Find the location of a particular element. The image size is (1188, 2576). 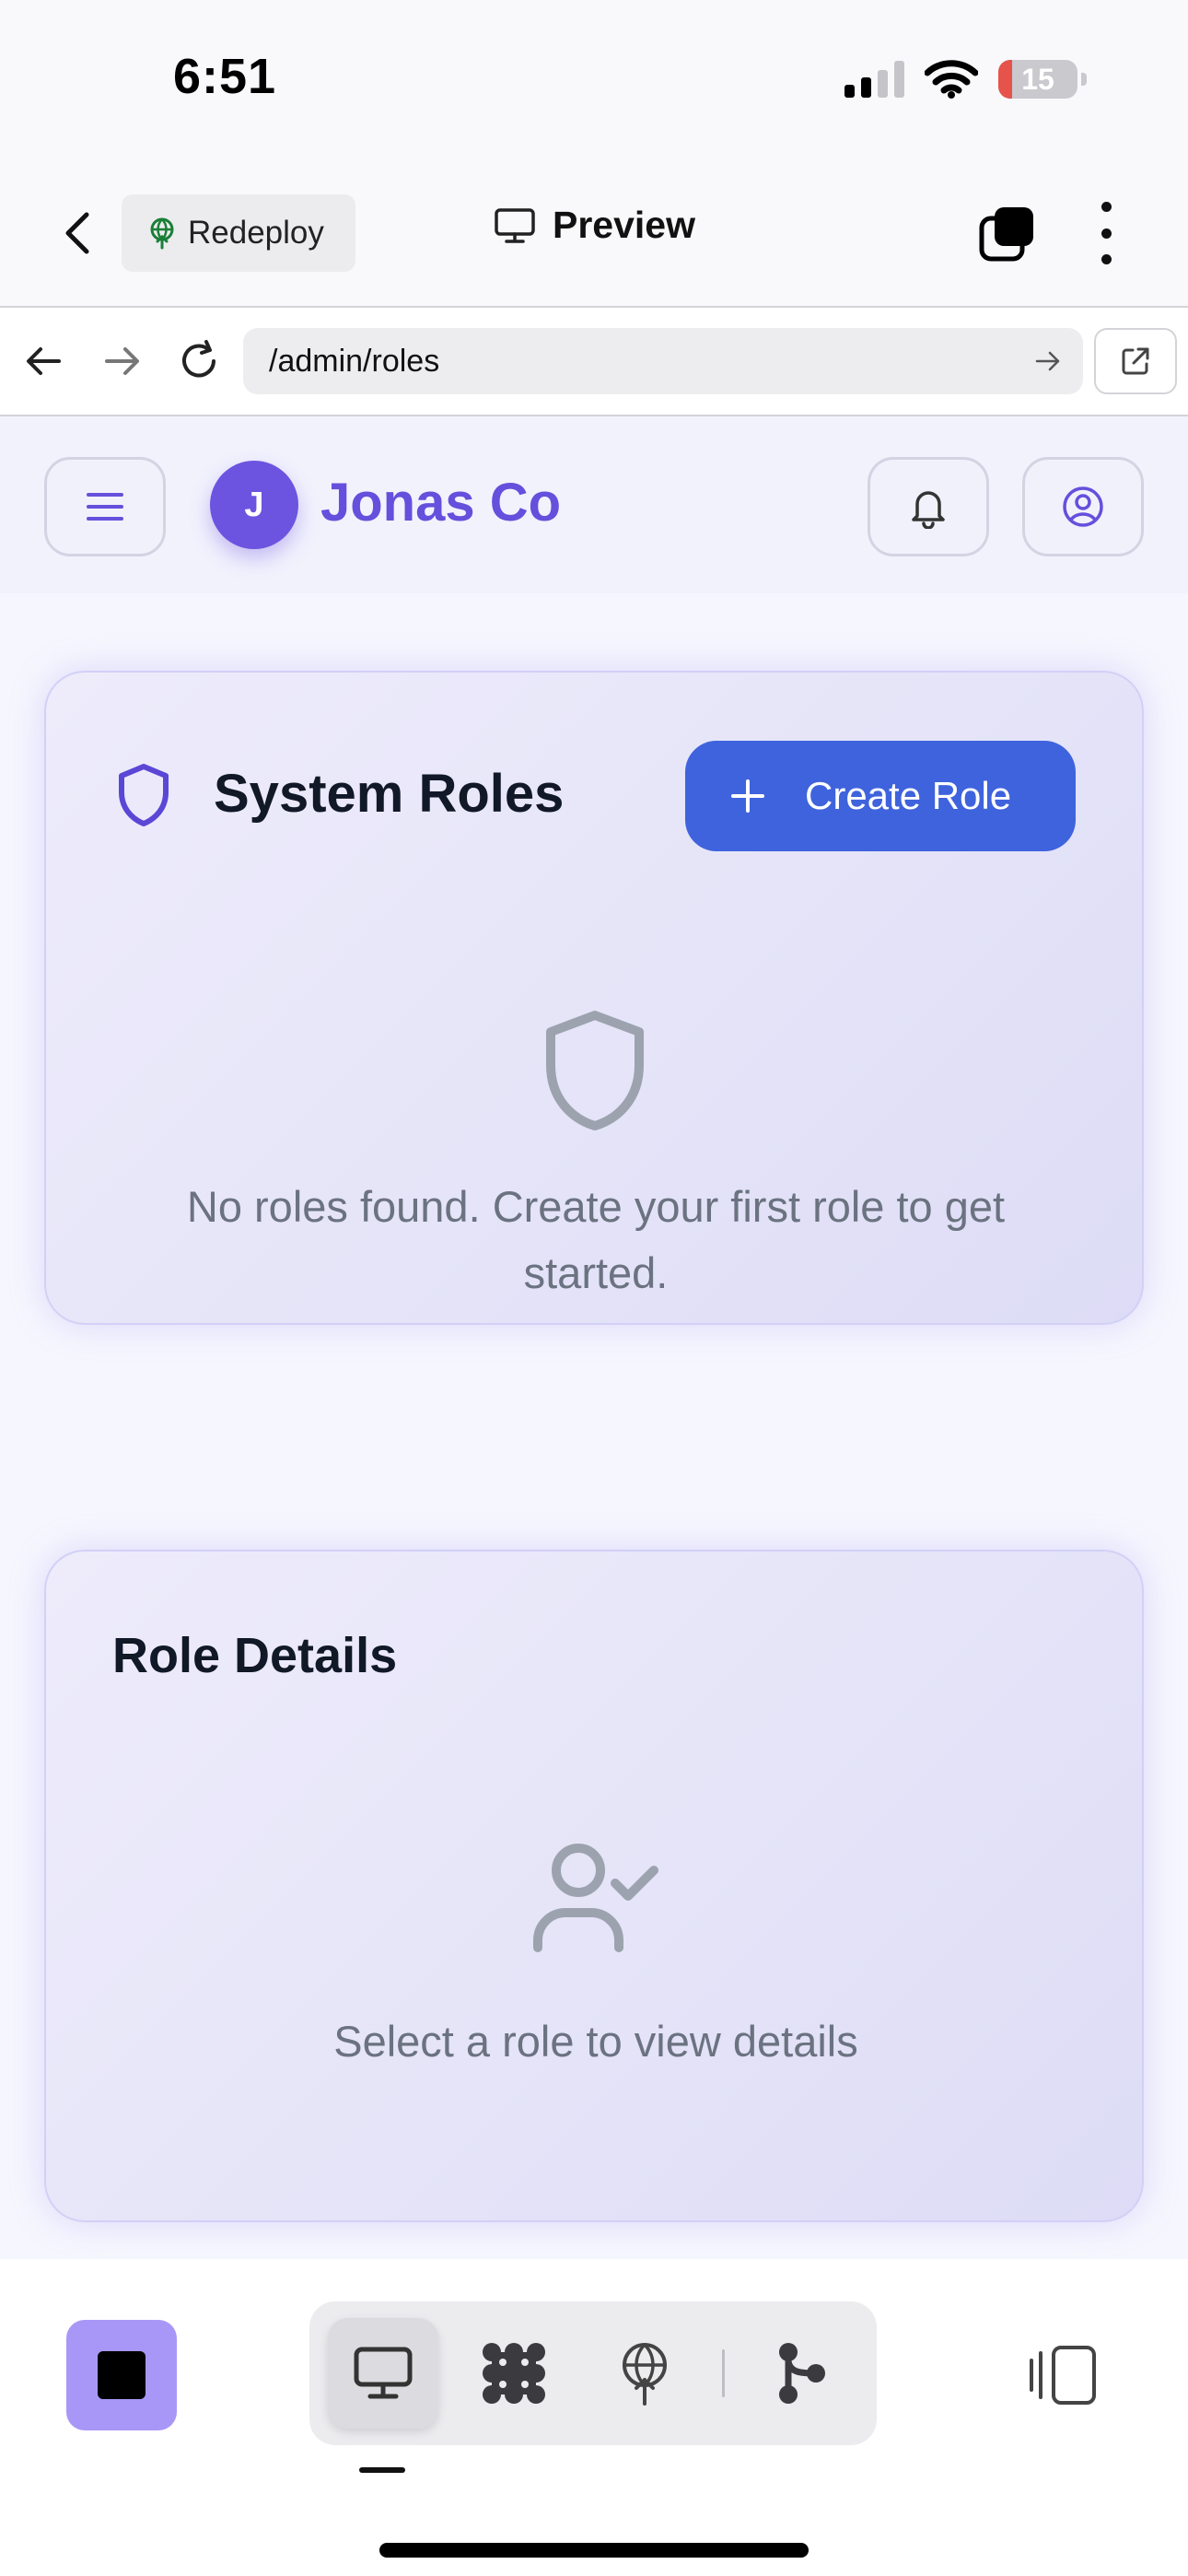

shield-icon is located at coordinates (144, 795).